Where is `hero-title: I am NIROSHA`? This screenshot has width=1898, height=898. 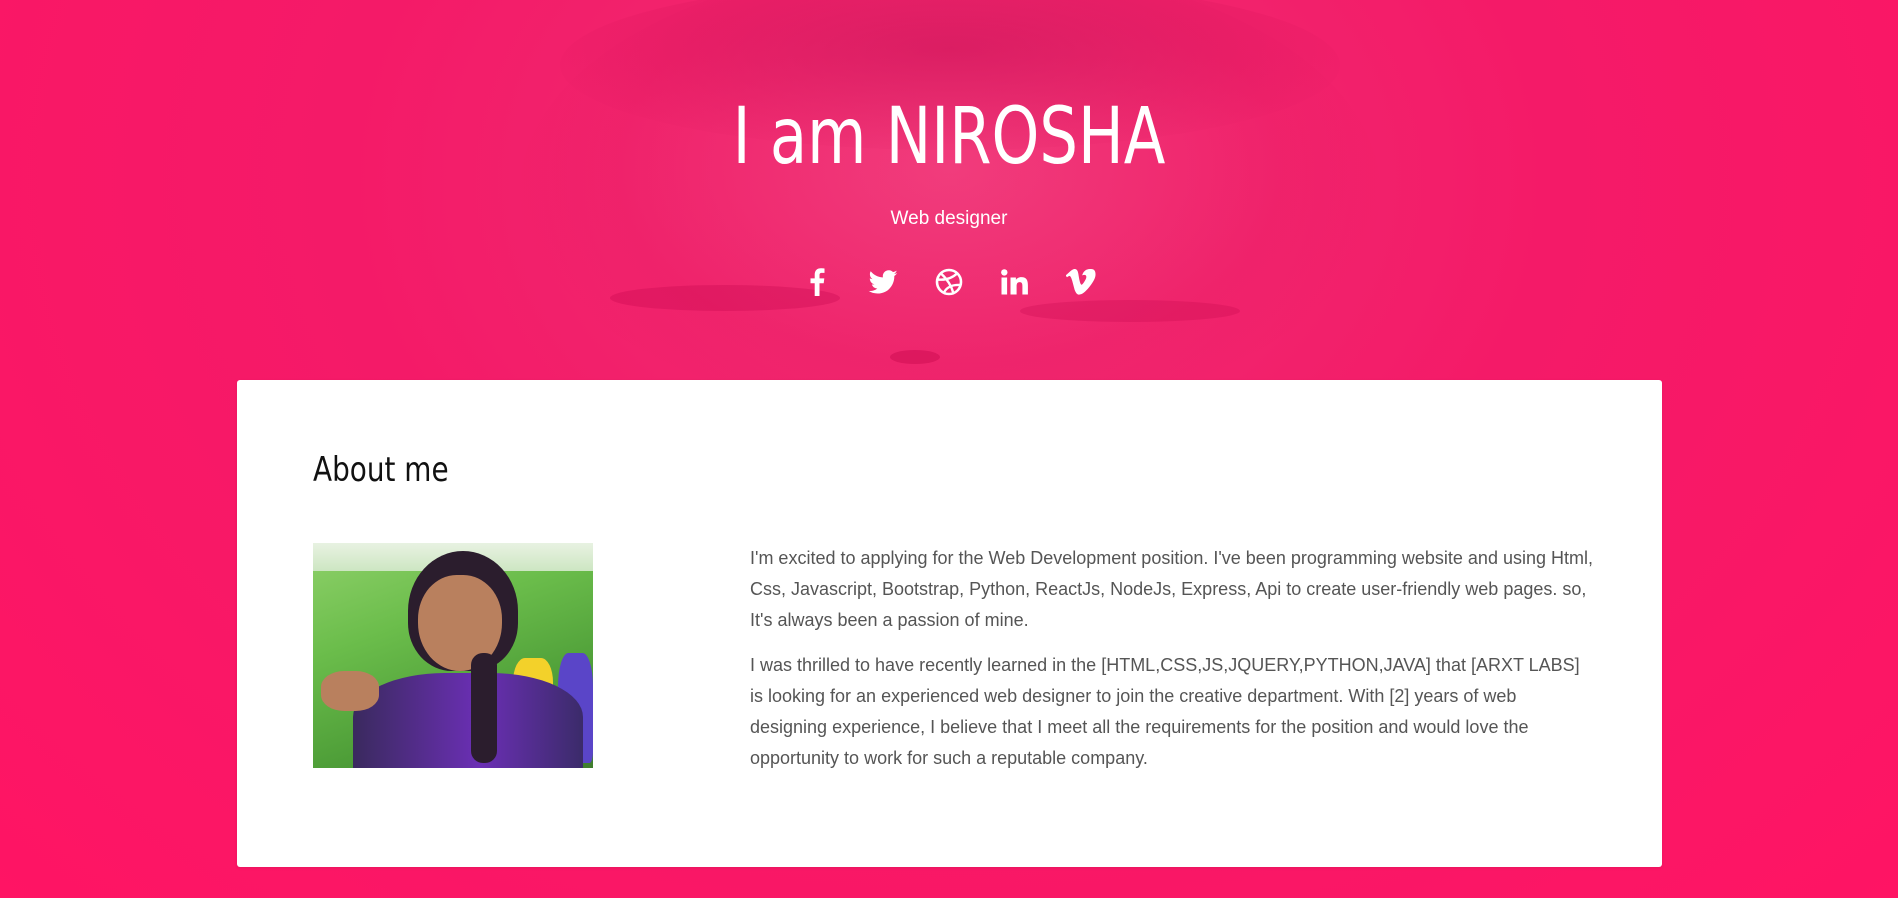 hero-title: I am NIROSHA is located at coordinates (949, 137).